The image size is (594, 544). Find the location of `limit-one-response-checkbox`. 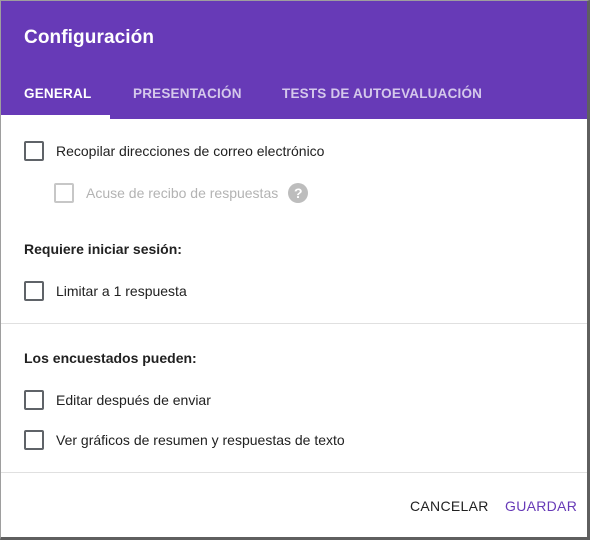

limit-one-response-checkbox is located at coordinates (34, 291).